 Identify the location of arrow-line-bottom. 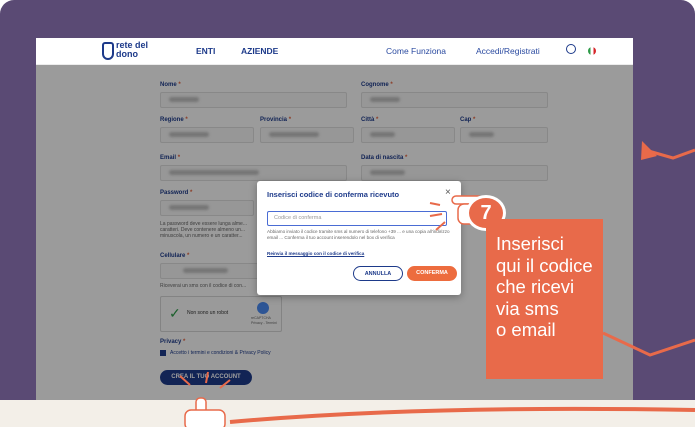
(462, 415).